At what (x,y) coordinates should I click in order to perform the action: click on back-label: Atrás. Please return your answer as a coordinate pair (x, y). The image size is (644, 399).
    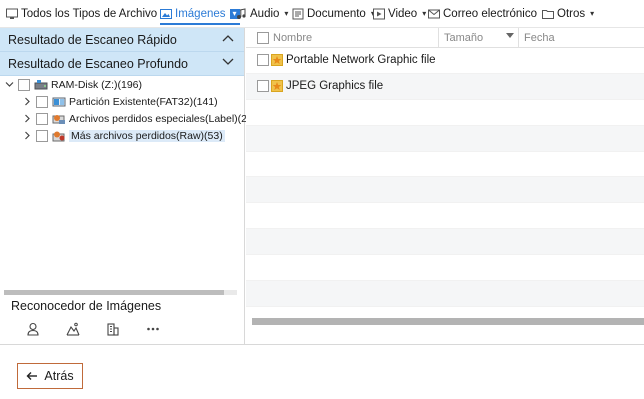
    Looking at the image, I should click on (59, 376).